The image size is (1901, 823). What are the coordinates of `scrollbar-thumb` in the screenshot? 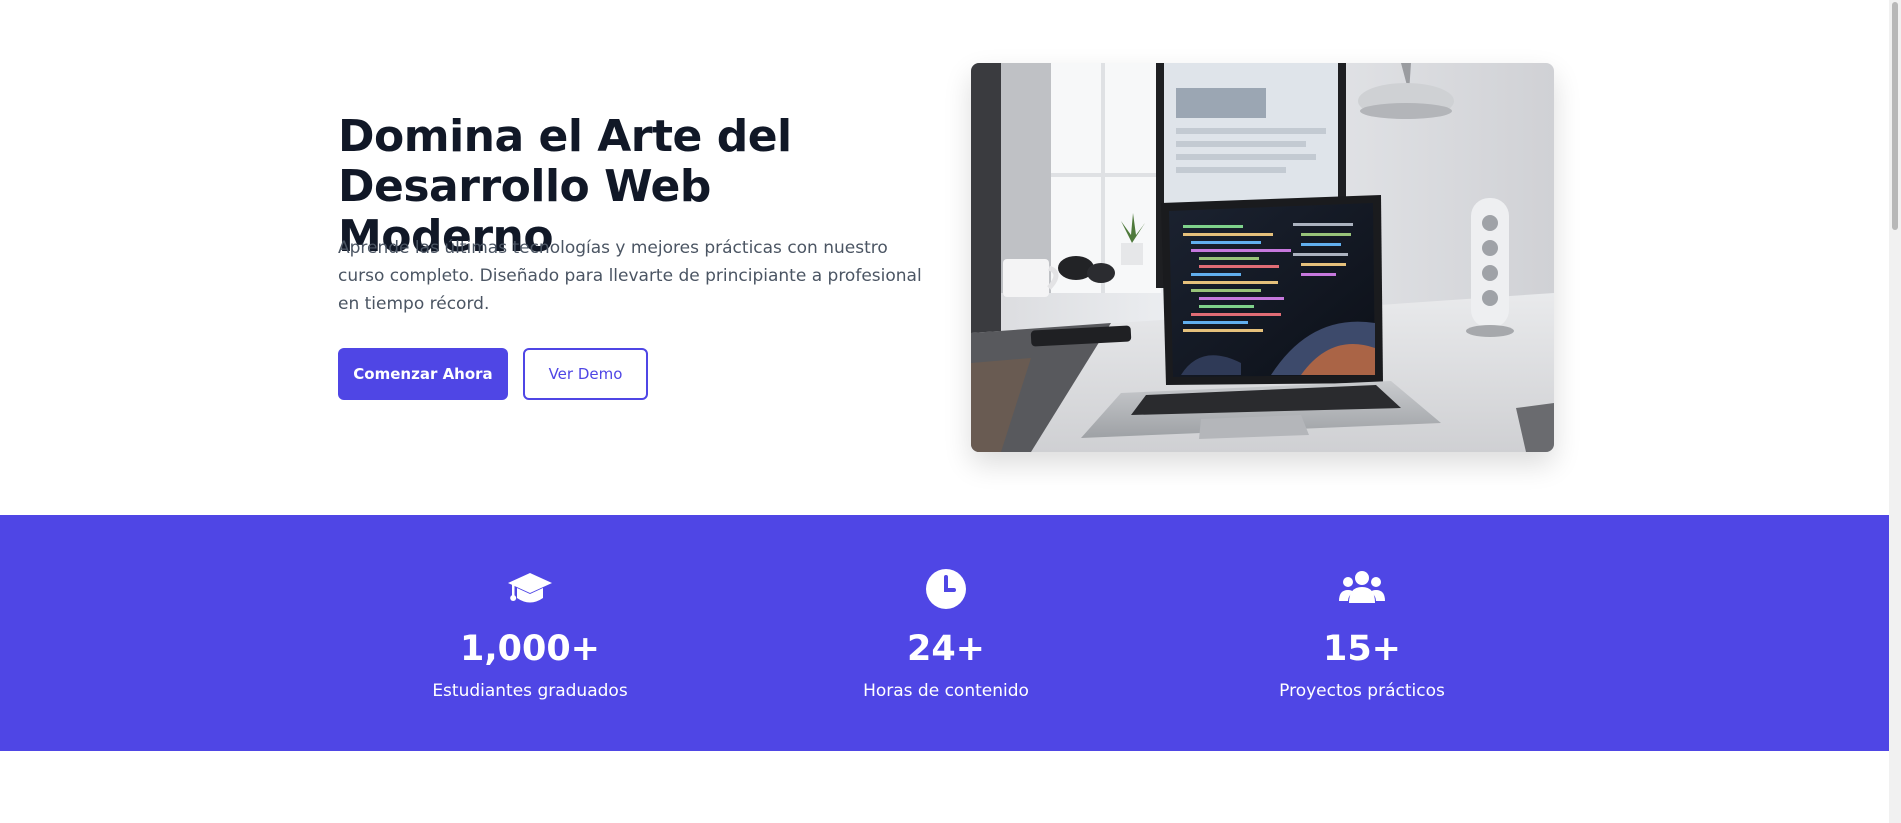 It's located at (1895, 116).